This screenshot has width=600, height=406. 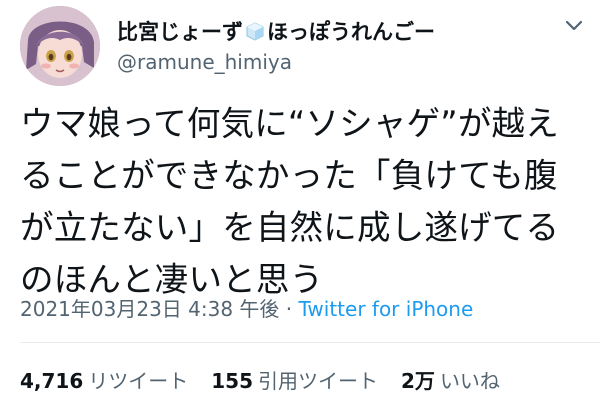 I want to click on user-handle: @ramune_himiya, so click(x=204, y=62).